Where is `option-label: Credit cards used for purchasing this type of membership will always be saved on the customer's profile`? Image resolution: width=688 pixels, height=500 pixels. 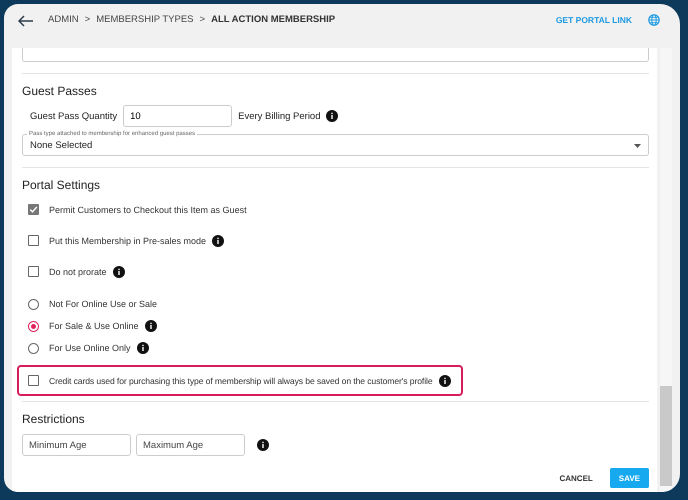 option-label: Credit cards used for purchasing this type of membership will always be saved on the customer's profile is located at coordinates (240, 381).